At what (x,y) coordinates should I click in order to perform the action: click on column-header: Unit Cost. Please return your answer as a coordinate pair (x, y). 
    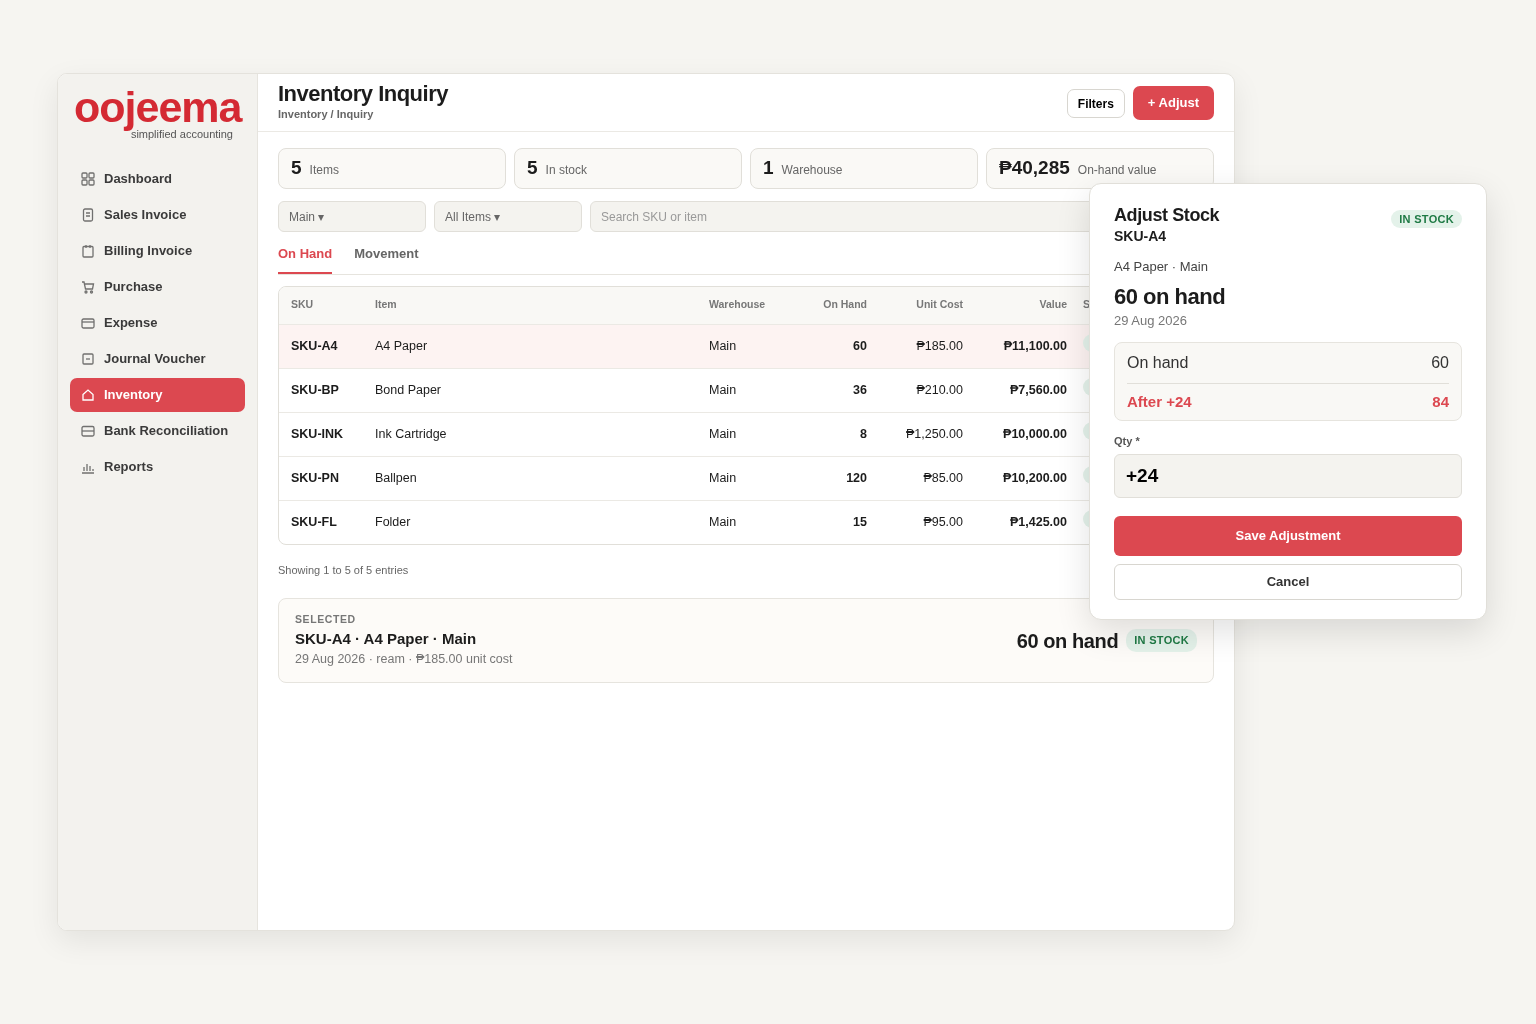
    Looking at the image, I should click on (939, 305).